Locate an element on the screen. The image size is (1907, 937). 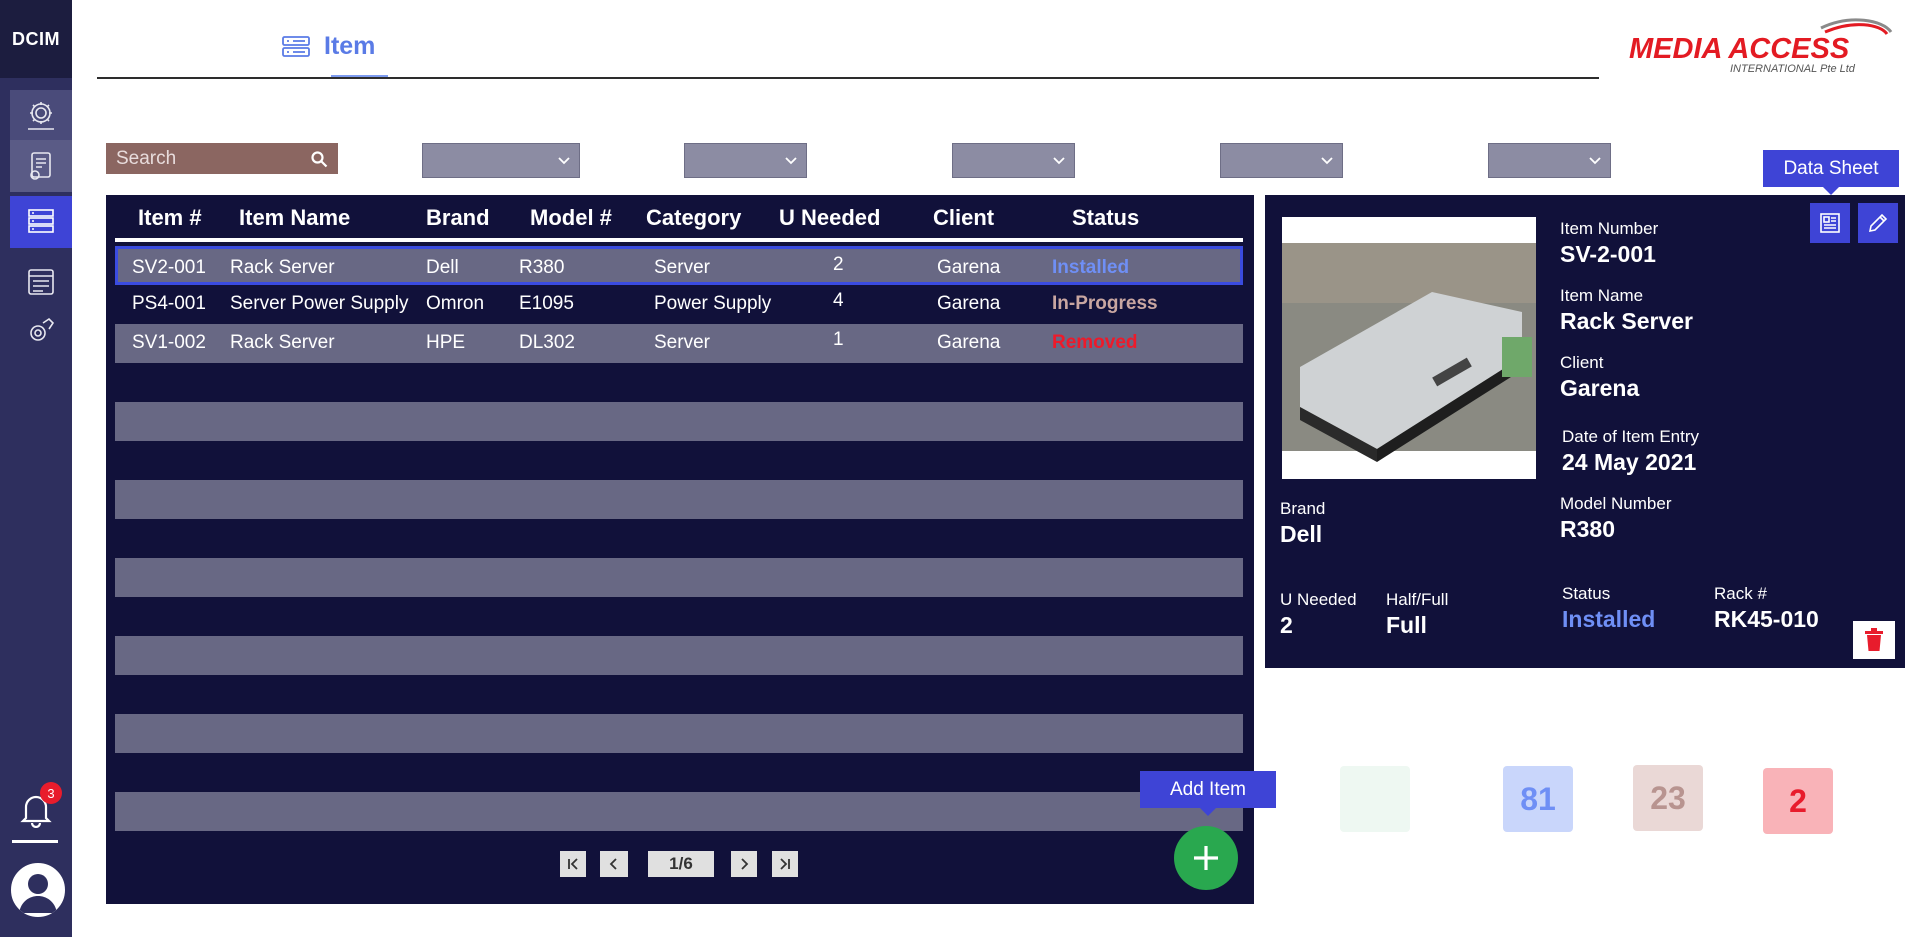
delete-button is located at coordinates (1874, 640).